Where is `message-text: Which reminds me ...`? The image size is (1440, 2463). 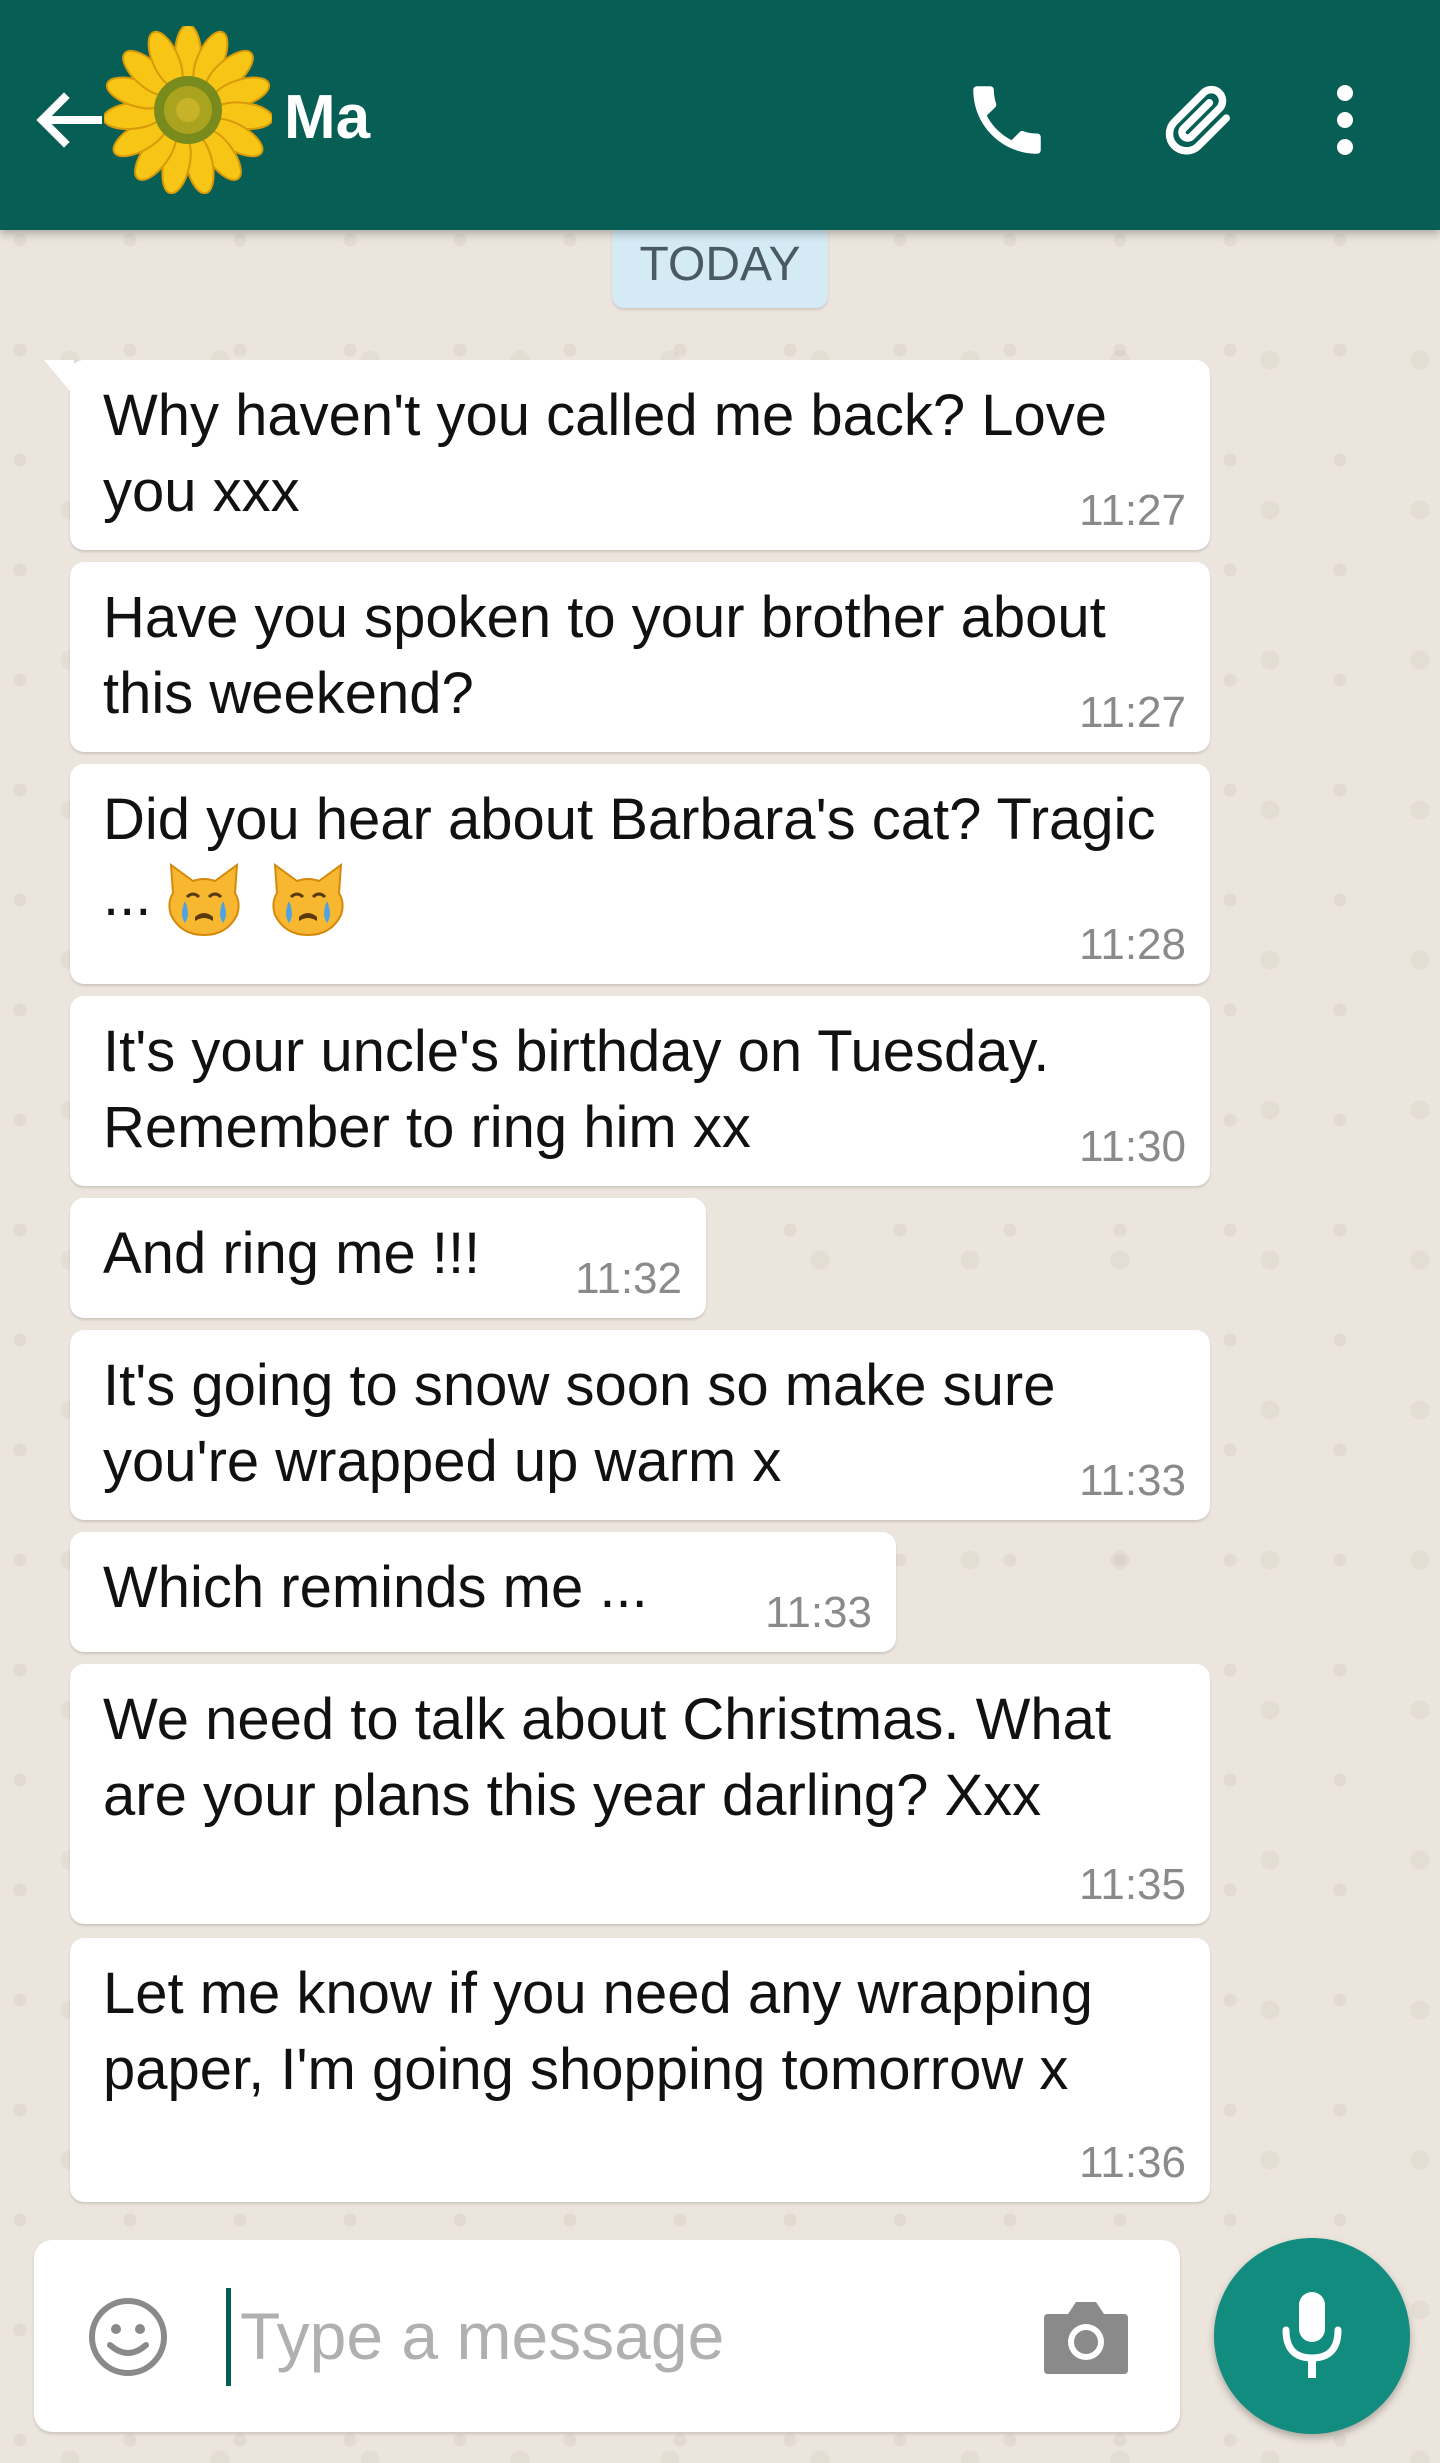 message-text: Which reminds me ... is located at coordinates (375, 1587).